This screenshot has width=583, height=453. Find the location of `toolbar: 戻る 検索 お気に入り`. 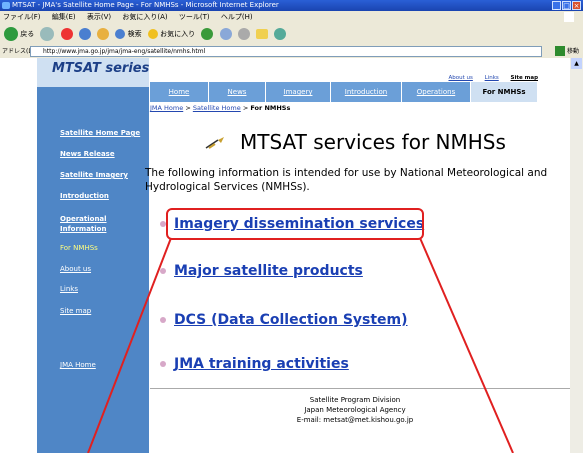

toolbar: 戻る 検索 お気に入り is located at coordinates (291, 34).